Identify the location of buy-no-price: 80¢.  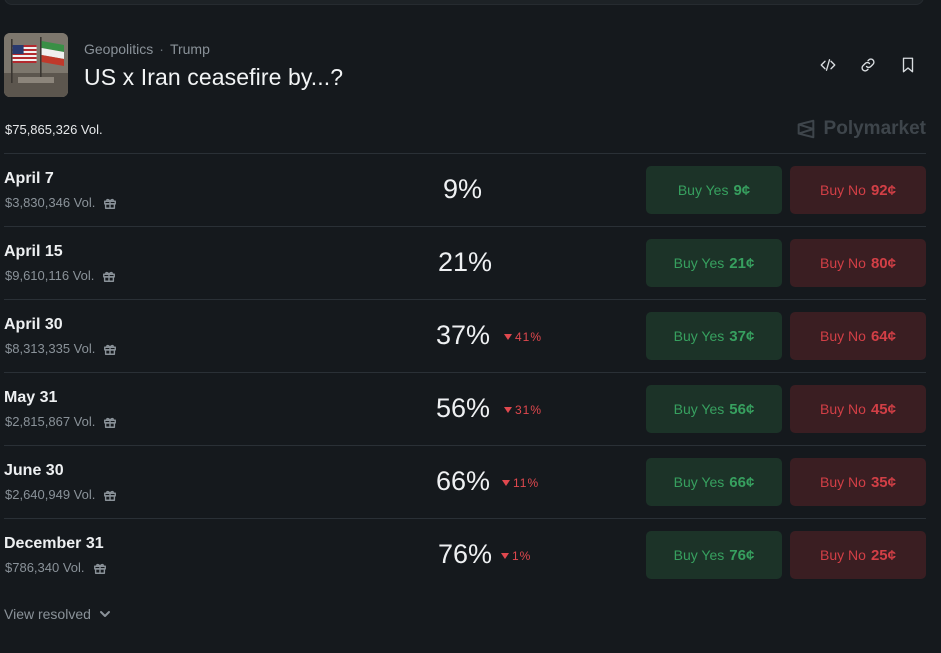
(883, 263).